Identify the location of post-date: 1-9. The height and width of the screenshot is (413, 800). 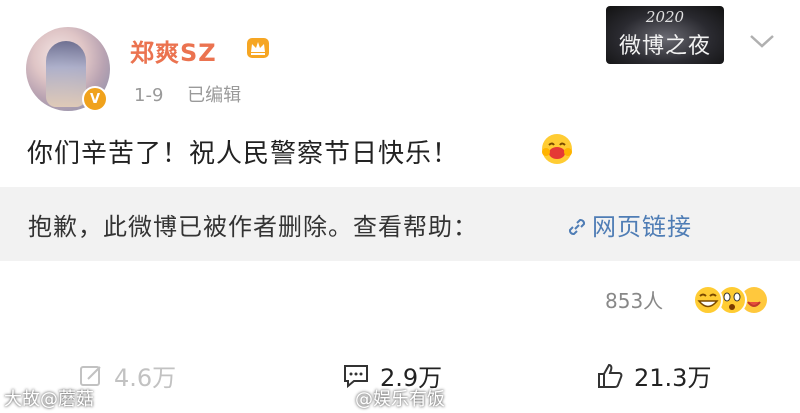
(148, 95).